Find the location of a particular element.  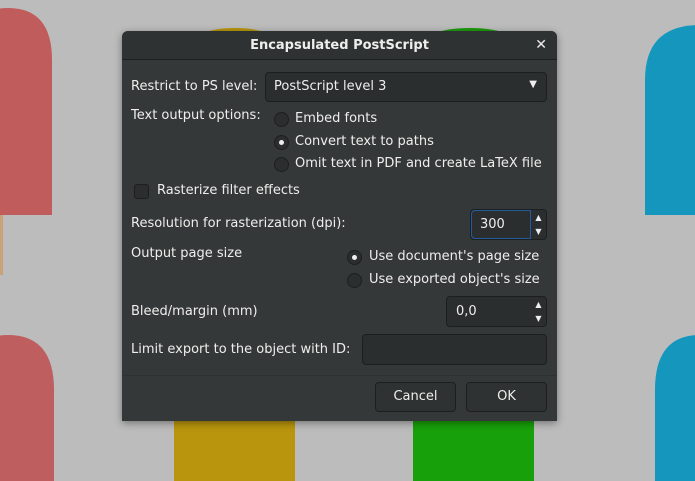

close-icon: ✕ is located at coordinates (541, 45).